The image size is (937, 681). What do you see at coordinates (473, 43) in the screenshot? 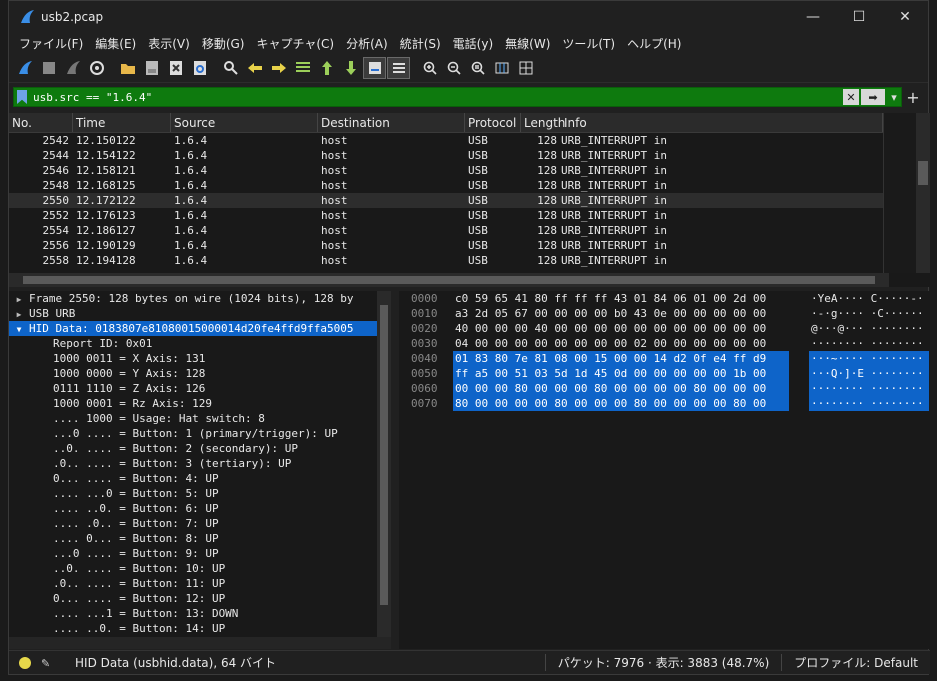
I see `menu-telephony: 電話(y)` at bounding box center [473, 43].